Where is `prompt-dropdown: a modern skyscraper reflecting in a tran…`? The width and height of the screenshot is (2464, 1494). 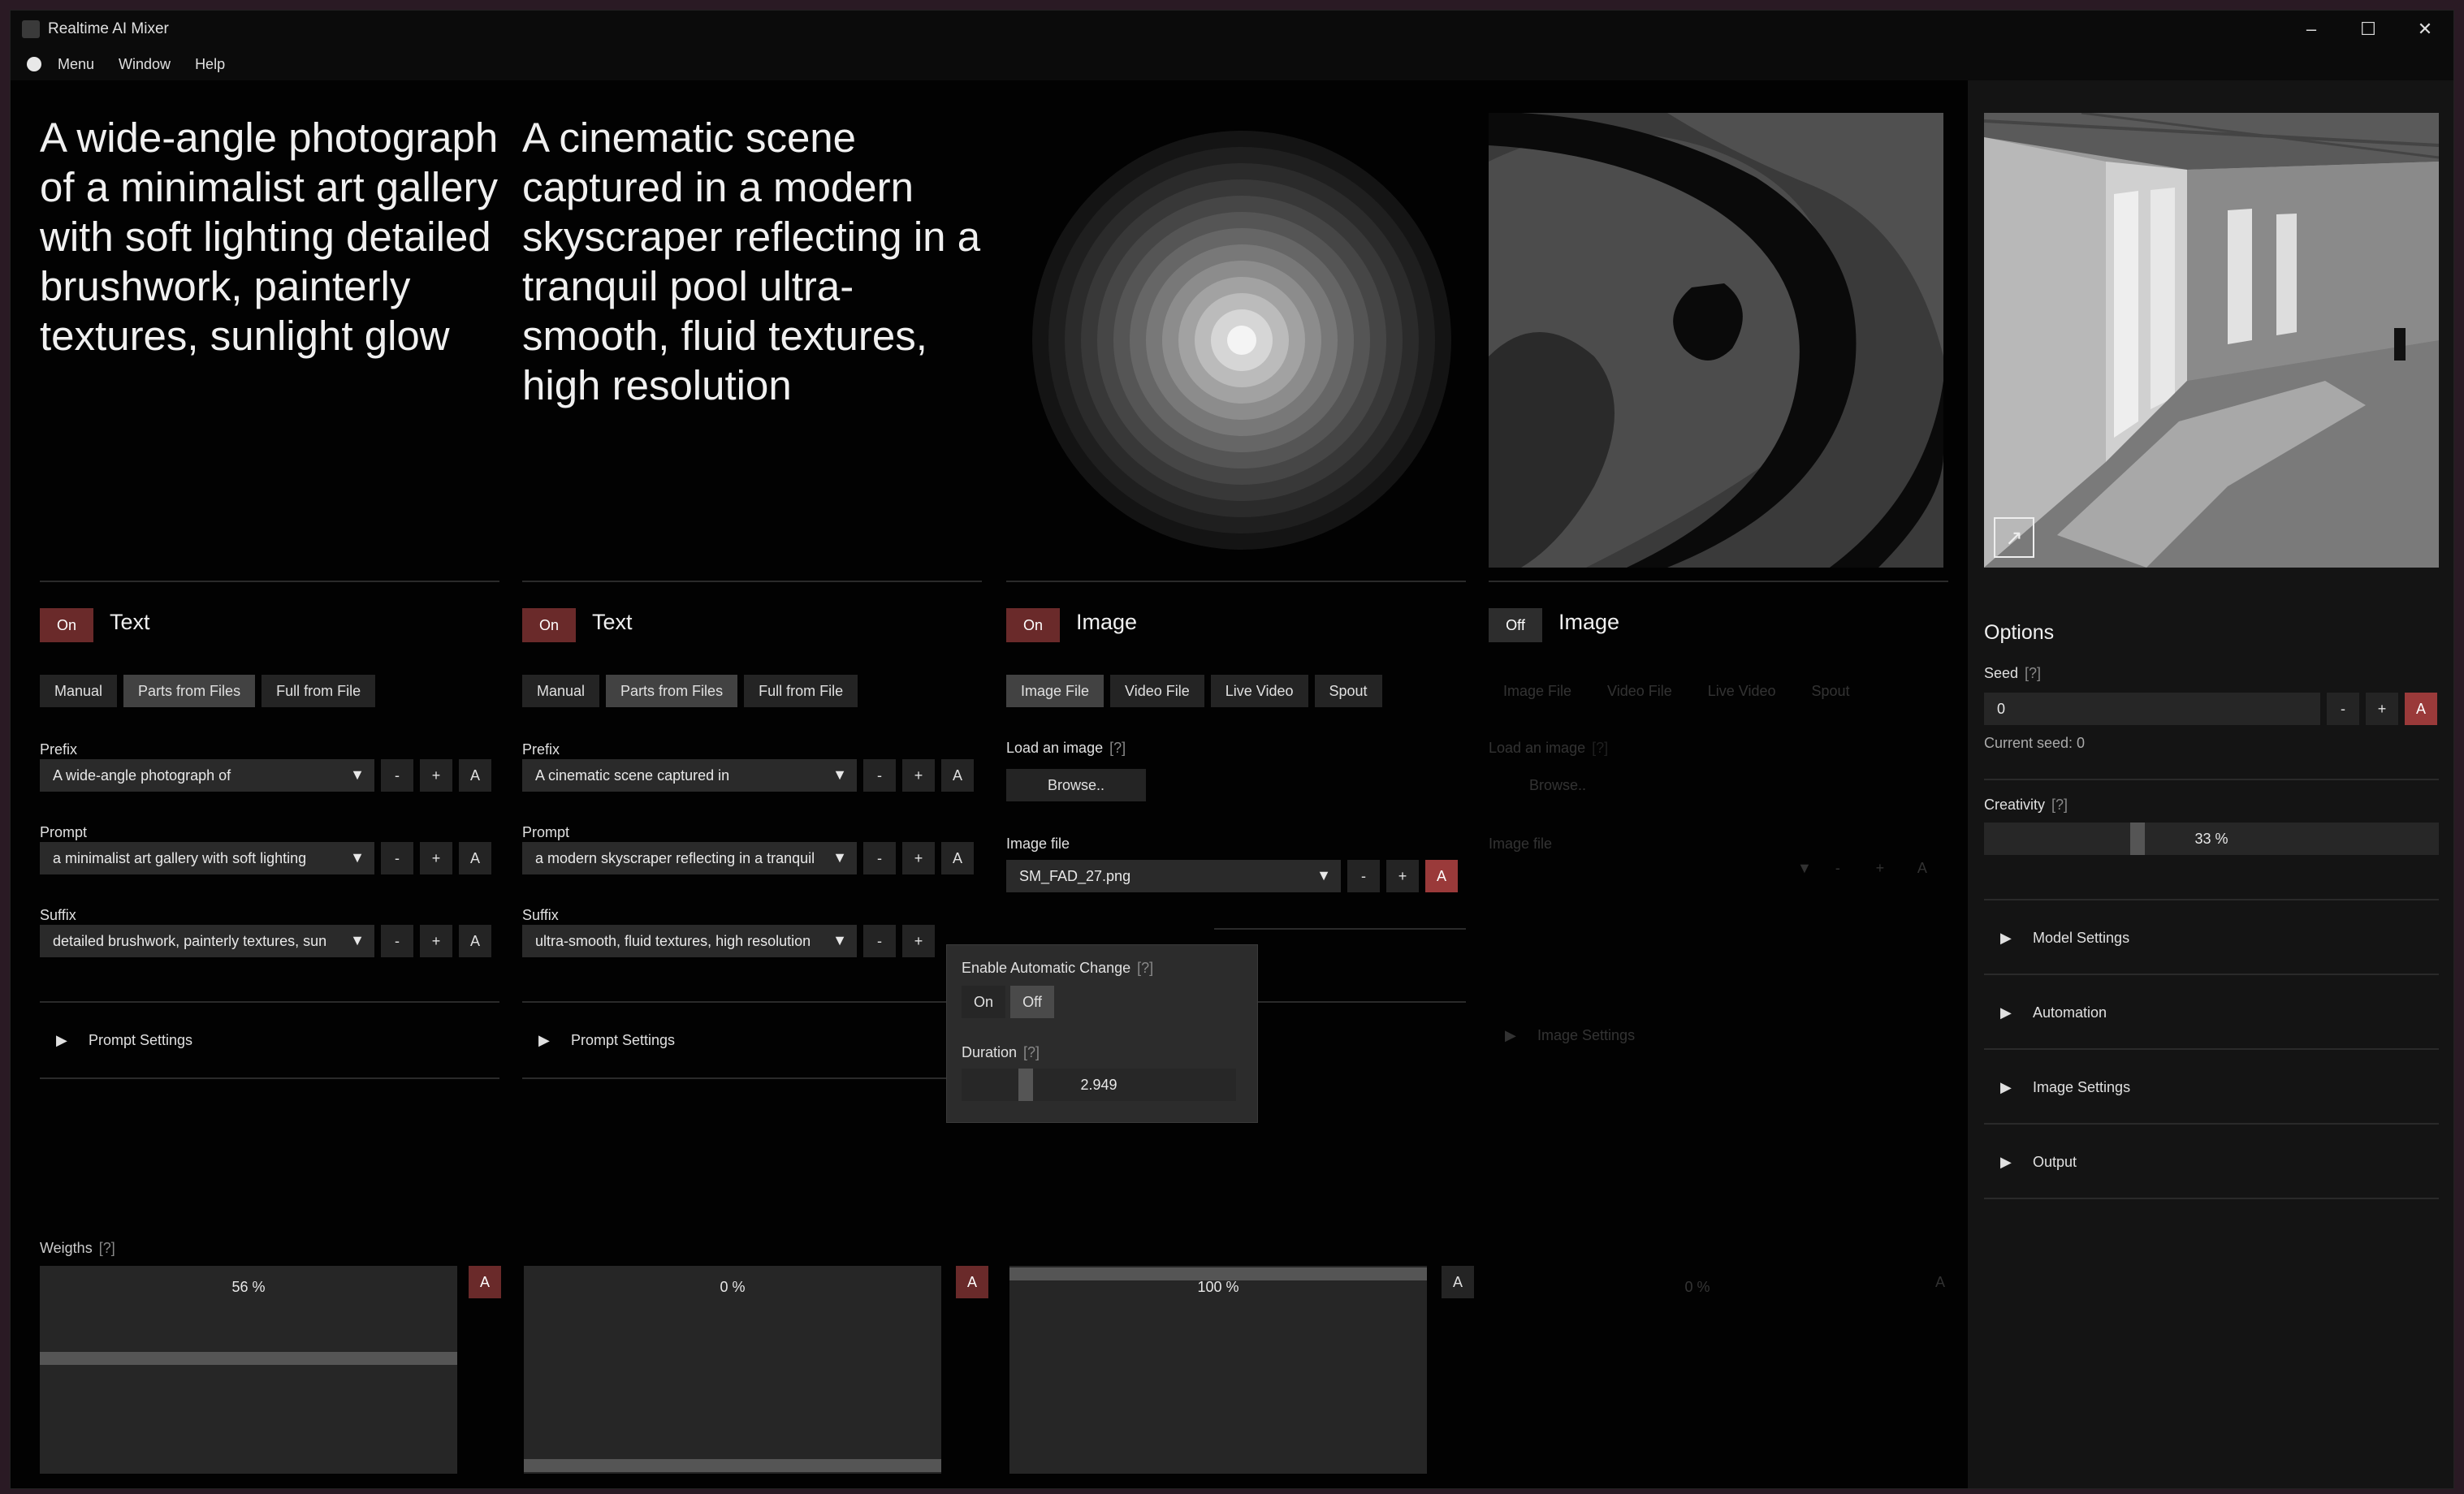
prompt-dropdown: a modern skyscraper reflecting in a tran… is located at coordinates (689, 858).